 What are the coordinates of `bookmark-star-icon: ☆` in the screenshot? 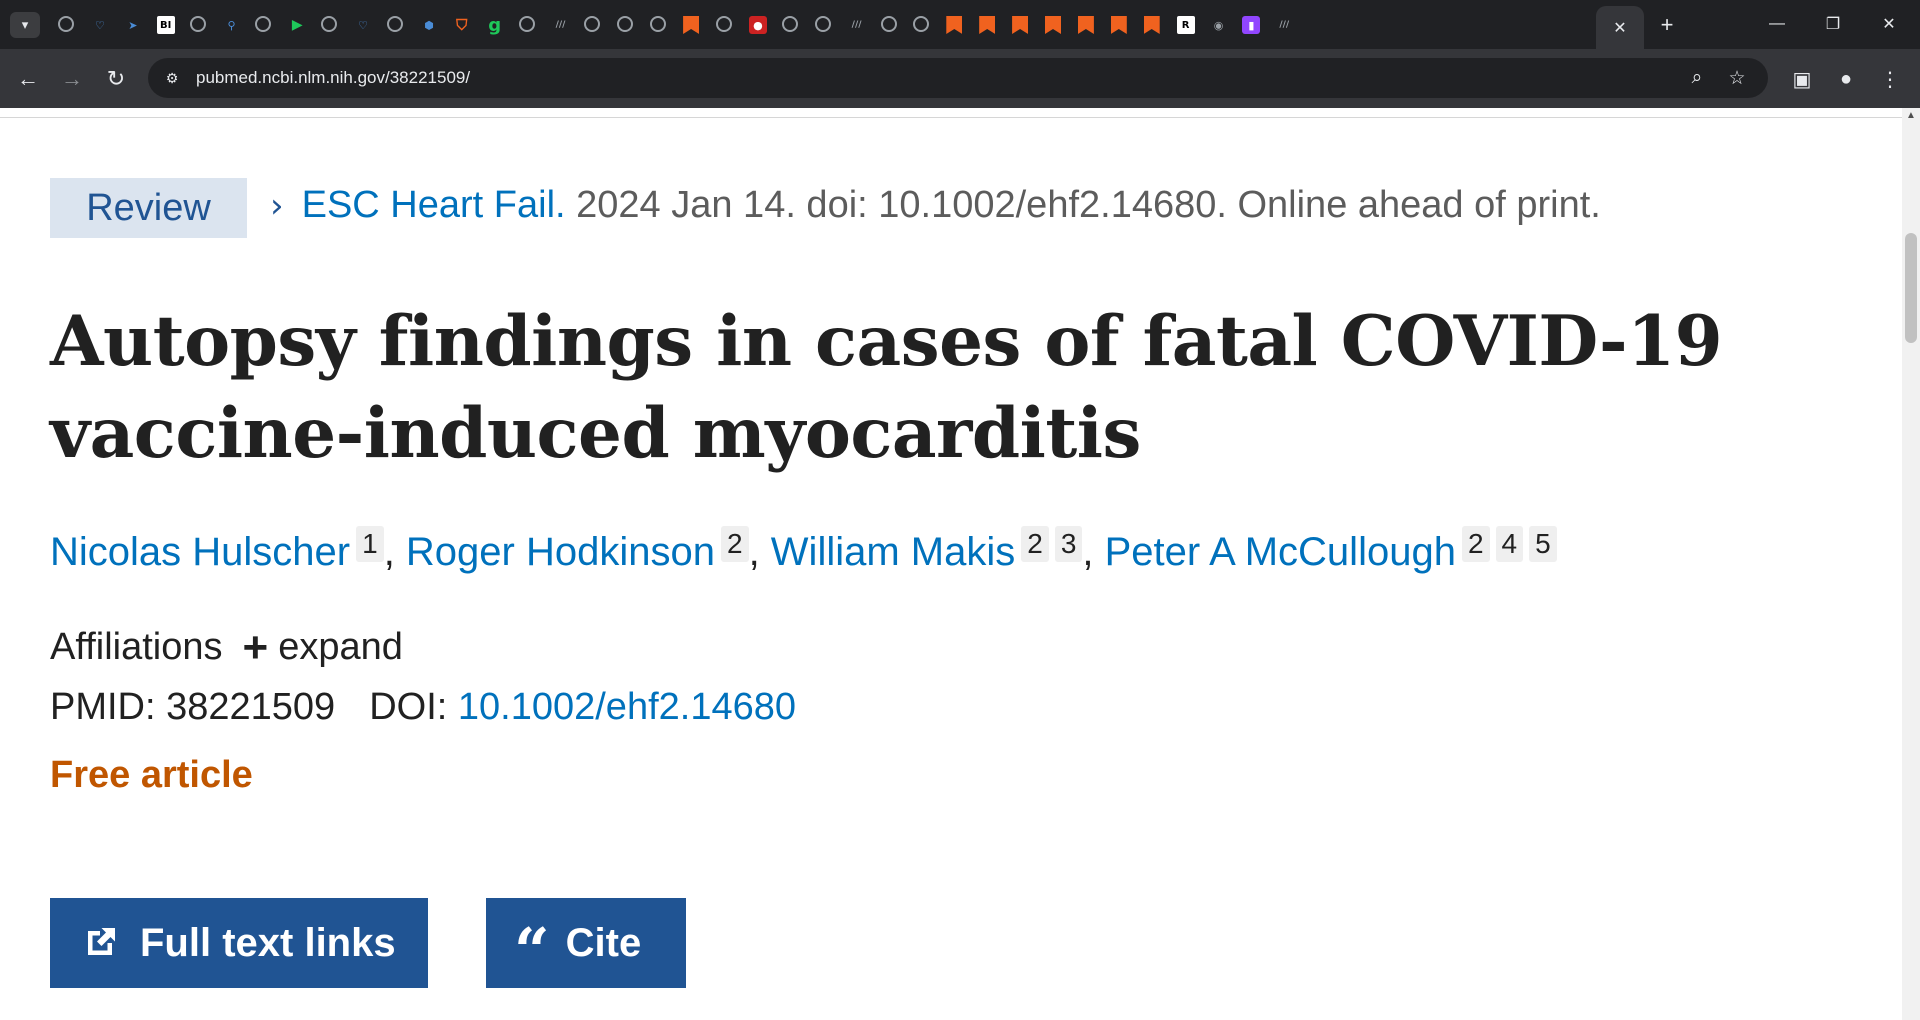 It's located at (1737, 78).